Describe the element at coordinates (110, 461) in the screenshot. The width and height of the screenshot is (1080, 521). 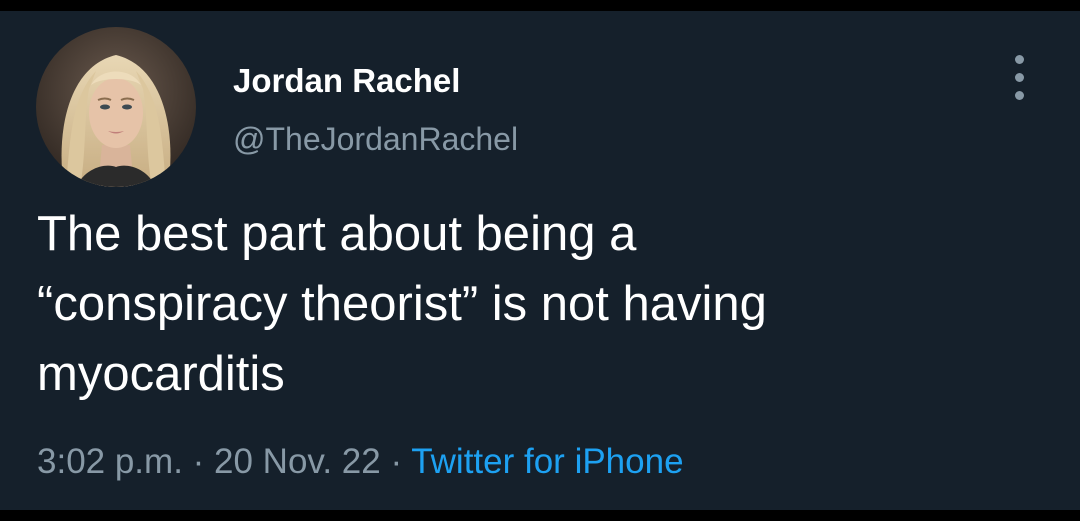
I see `tweet-time: 3:02 p.m.` at that location.